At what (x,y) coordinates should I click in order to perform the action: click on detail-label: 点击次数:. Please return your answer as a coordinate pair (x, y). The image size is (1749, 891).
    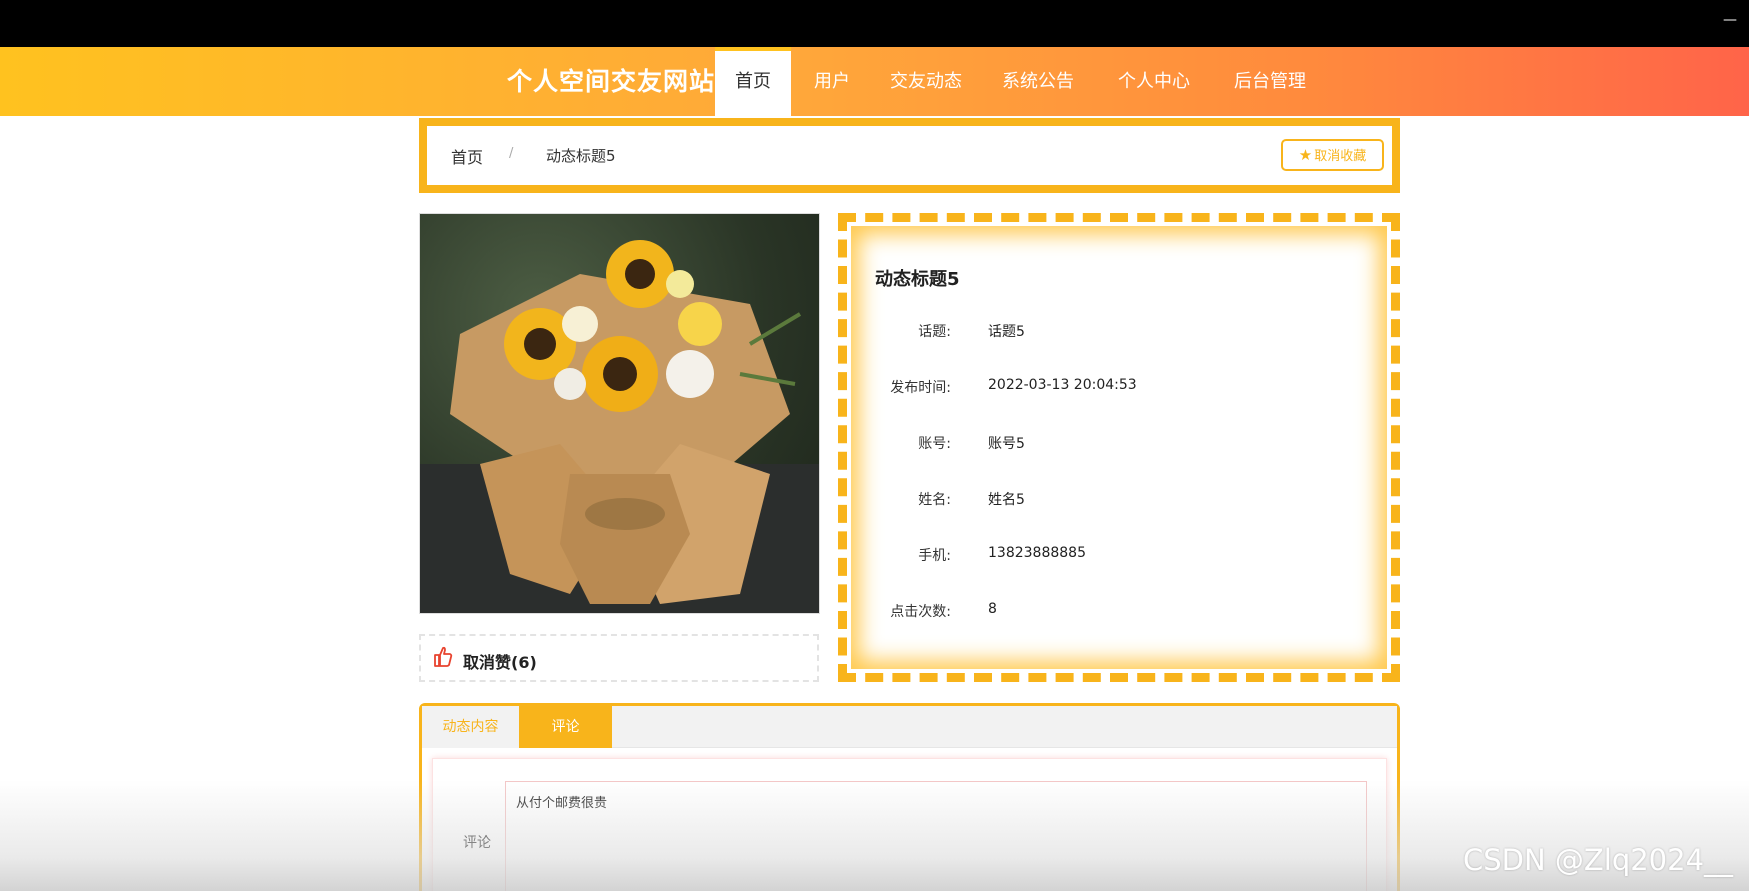
    Looking at the image, I should click on (920, 612).